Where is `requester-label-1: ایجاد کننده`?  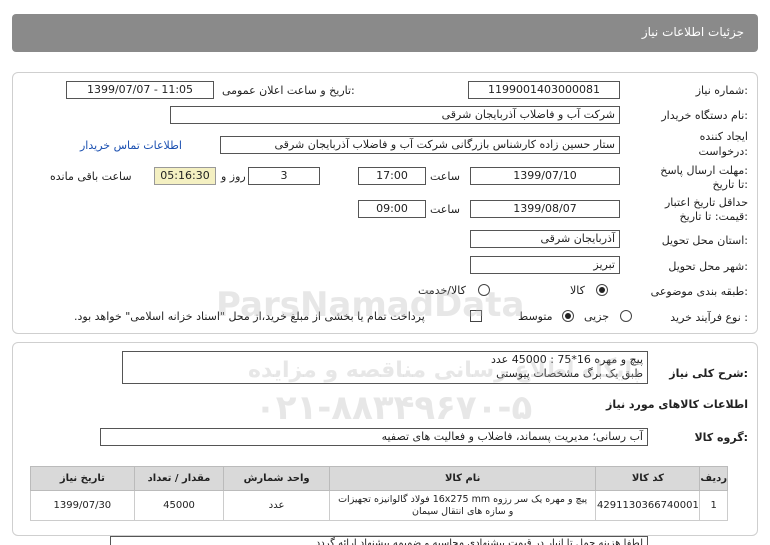
requester-label-1: ایجاد کننده is located at coordinates (723, 136).